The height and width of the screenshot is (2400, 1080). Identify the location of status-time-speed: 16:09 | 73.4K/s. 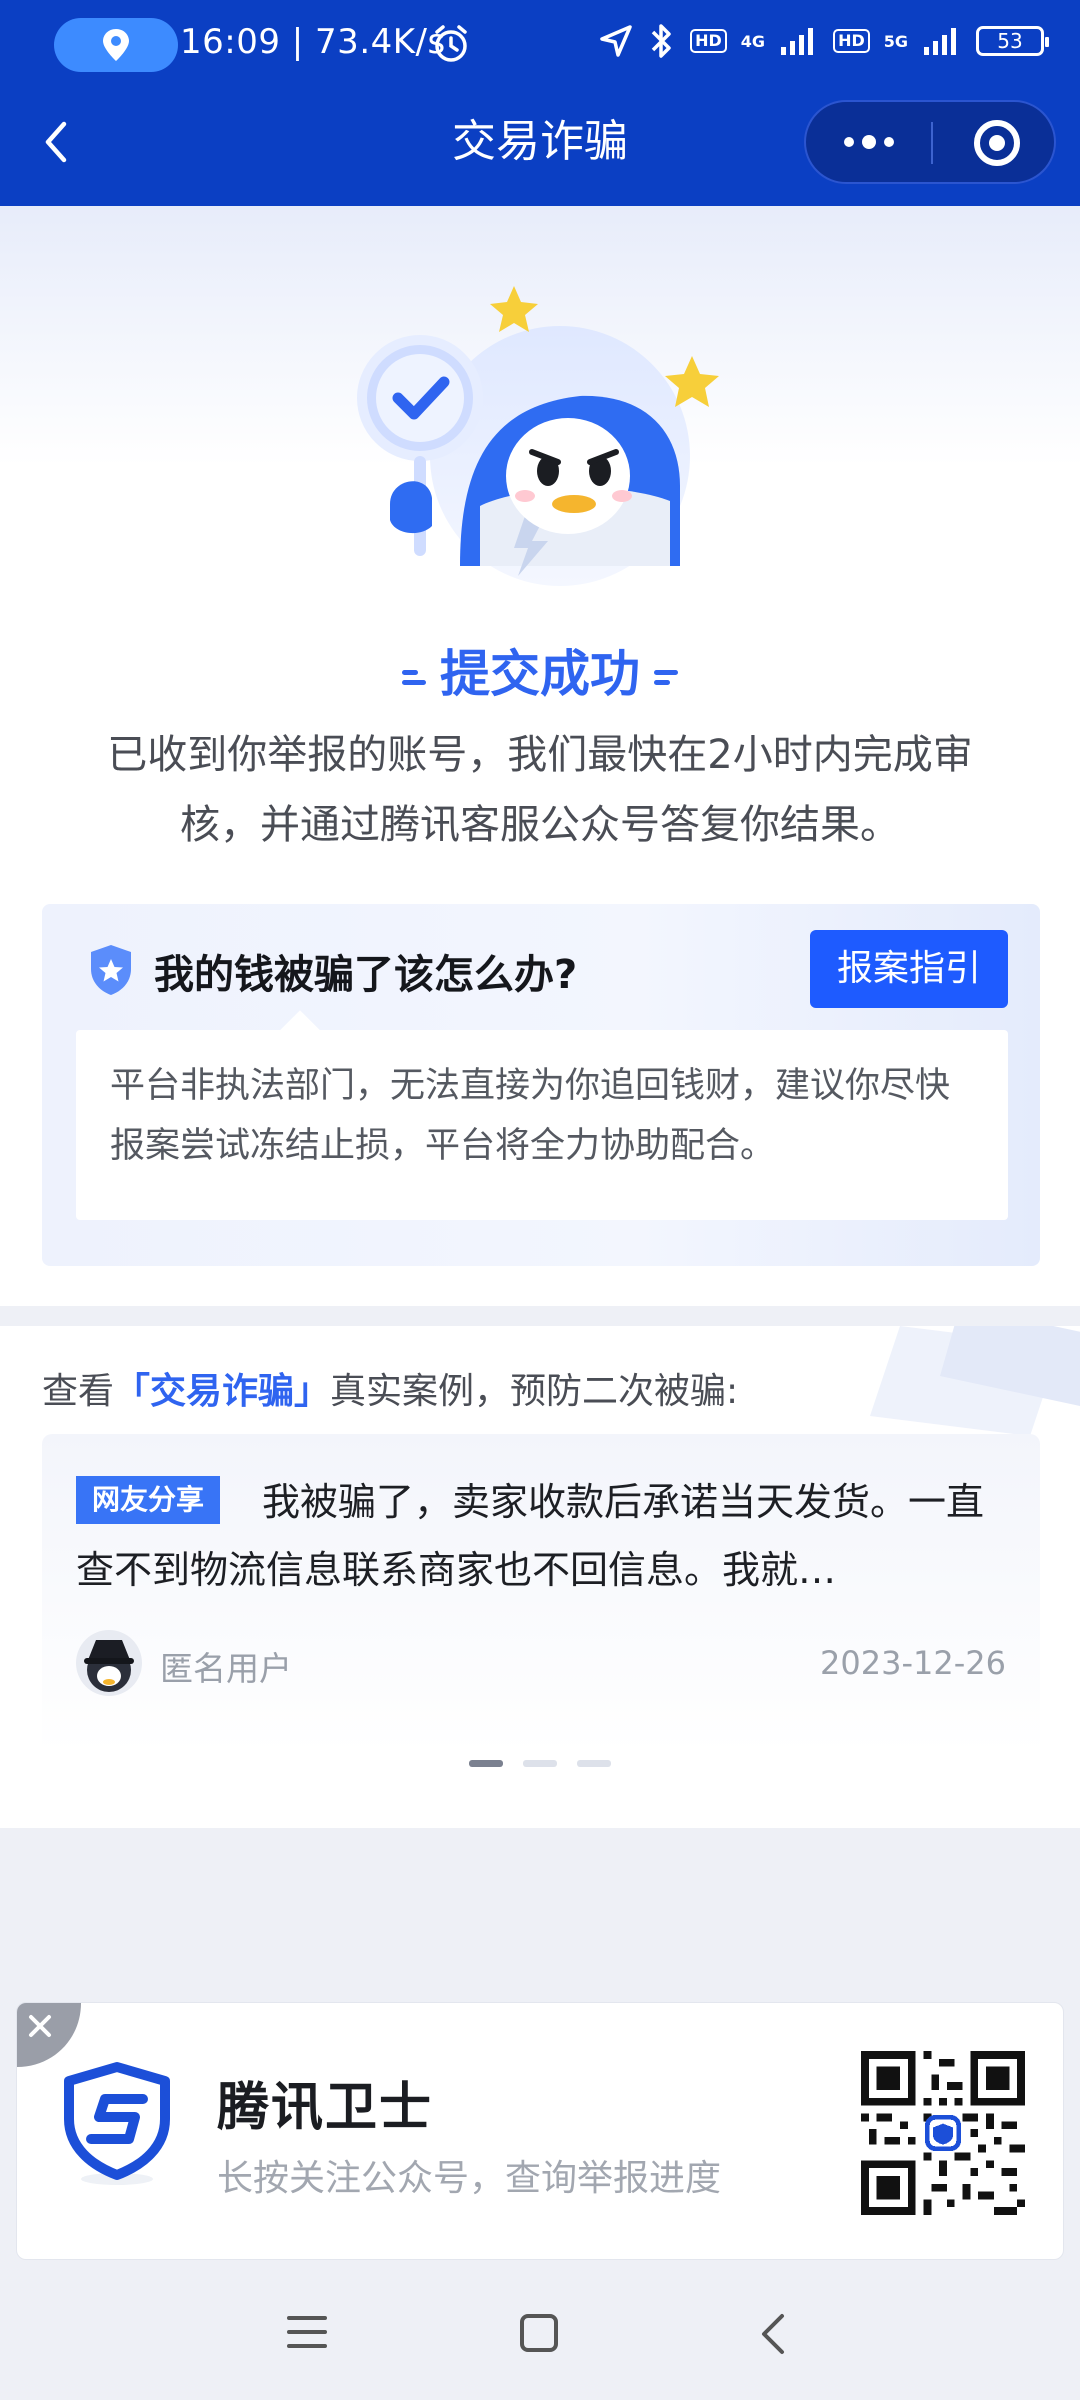
(313, 42).